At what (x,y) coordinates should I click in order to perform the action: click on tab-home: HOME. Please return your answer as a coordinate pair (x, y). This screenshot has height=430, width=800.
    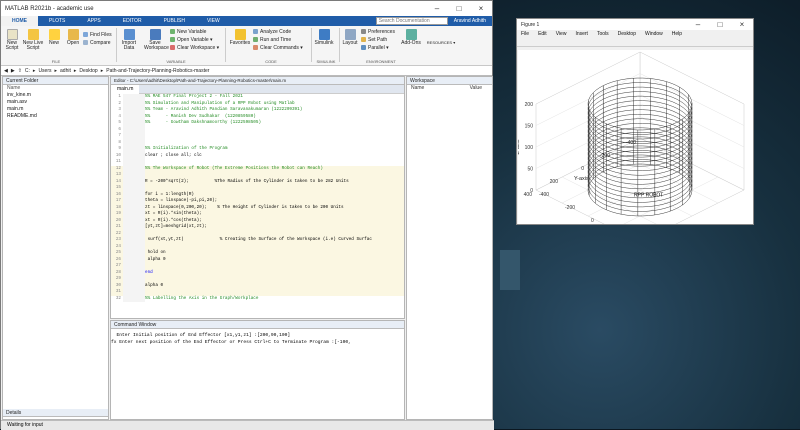
    Looking at the image, I should click on (19, 21).